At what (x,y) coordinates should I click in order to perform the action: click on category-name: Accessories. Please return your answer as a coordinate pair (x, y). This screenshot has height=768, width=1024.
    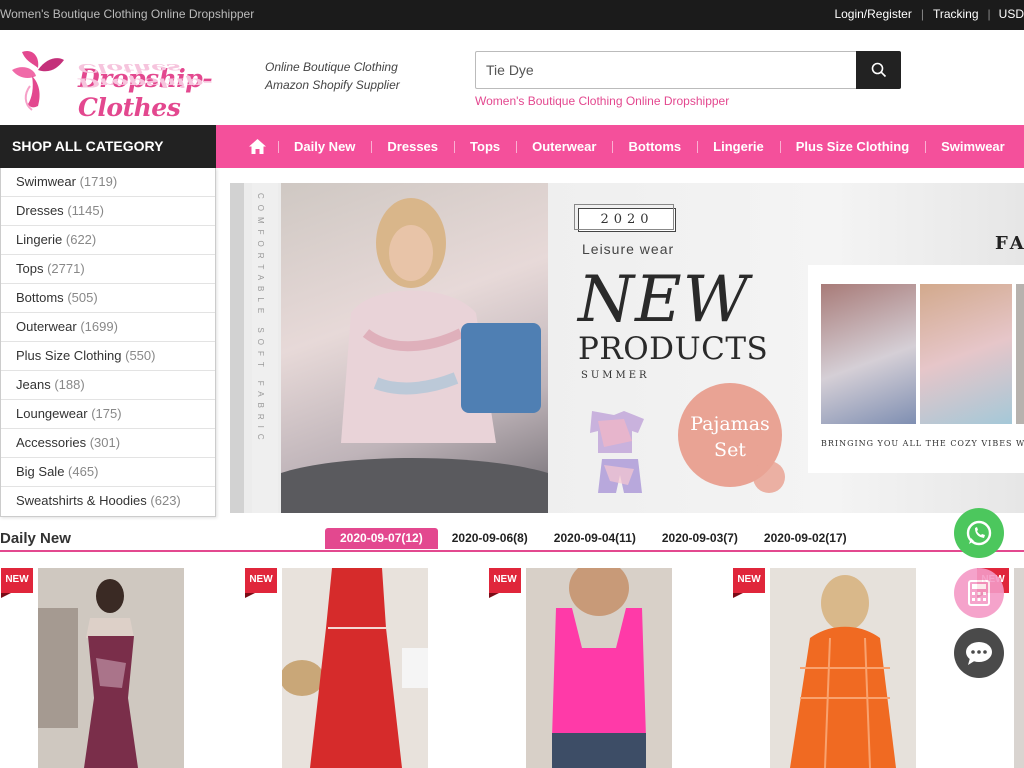
    Looking at the image, I should click on (51, 442).